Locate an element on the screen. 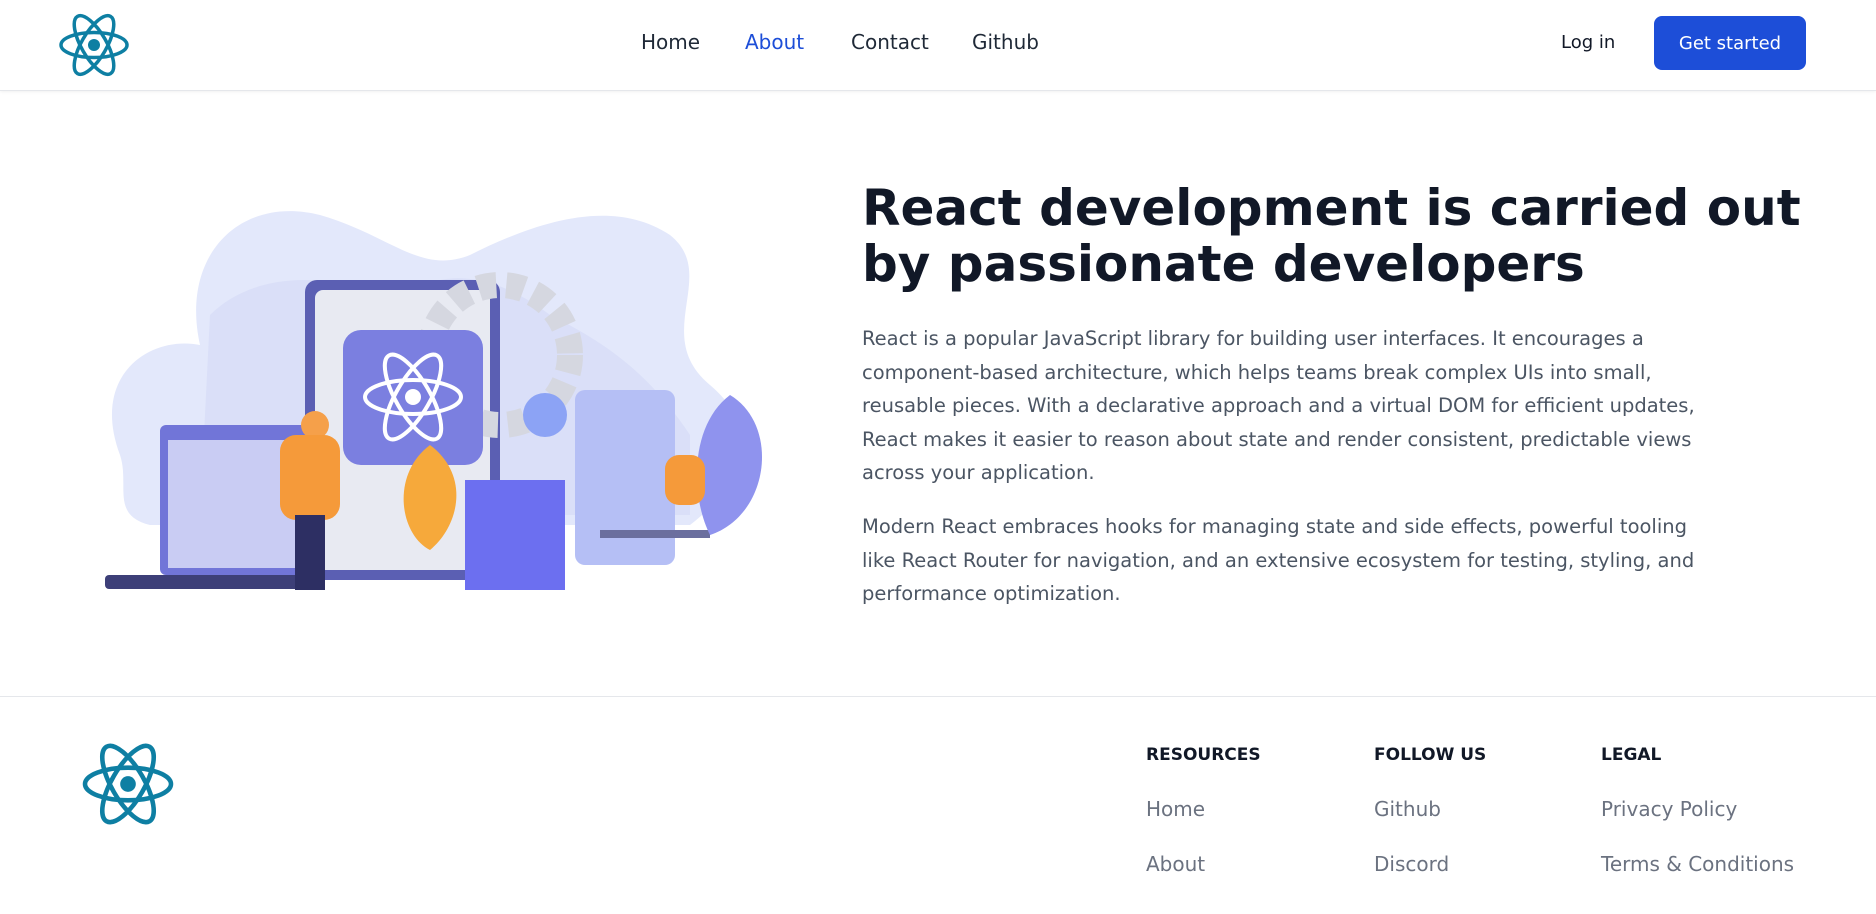 The image size is (1876, 914). login-link: Log in is located at coordinates (1588, 42).